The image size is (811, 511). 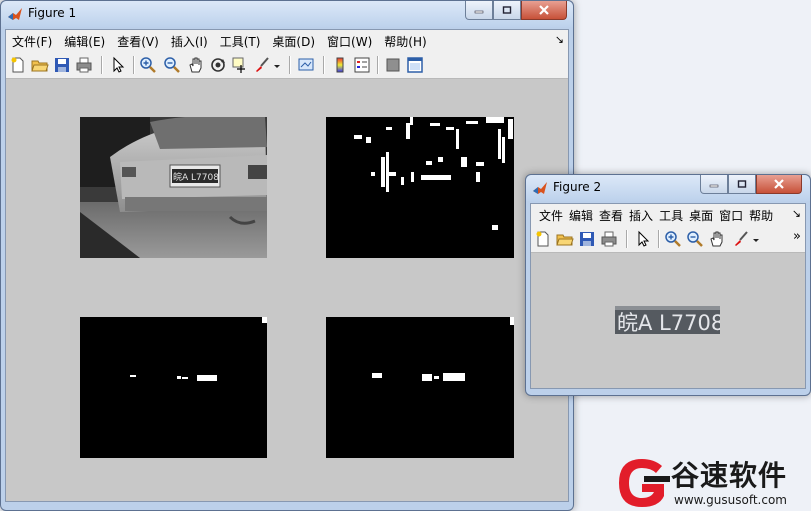 I want to click on menu-insert: 插入, so click(x=641, y=215).